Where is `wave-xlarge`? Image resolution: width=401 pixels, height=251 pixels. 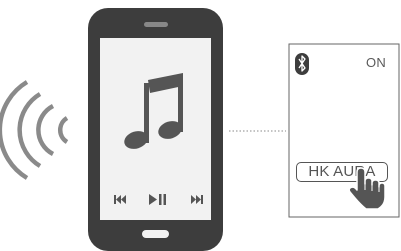 wave-xlarge is located at coordinates (14, 130).